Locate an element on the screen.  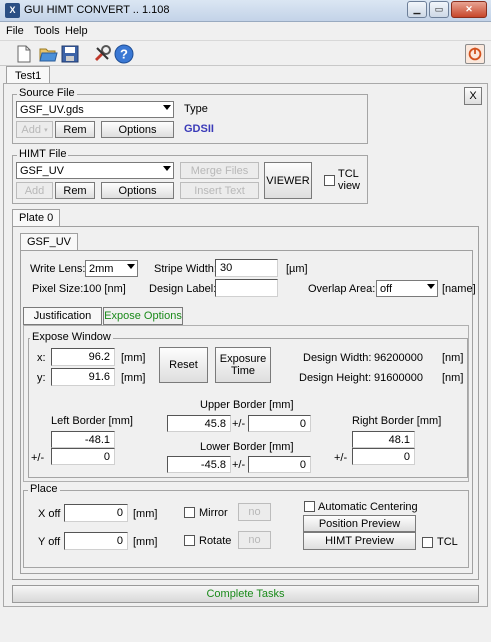
pixel-size-value: 100 [nm] is located at coordinates (104, 289).